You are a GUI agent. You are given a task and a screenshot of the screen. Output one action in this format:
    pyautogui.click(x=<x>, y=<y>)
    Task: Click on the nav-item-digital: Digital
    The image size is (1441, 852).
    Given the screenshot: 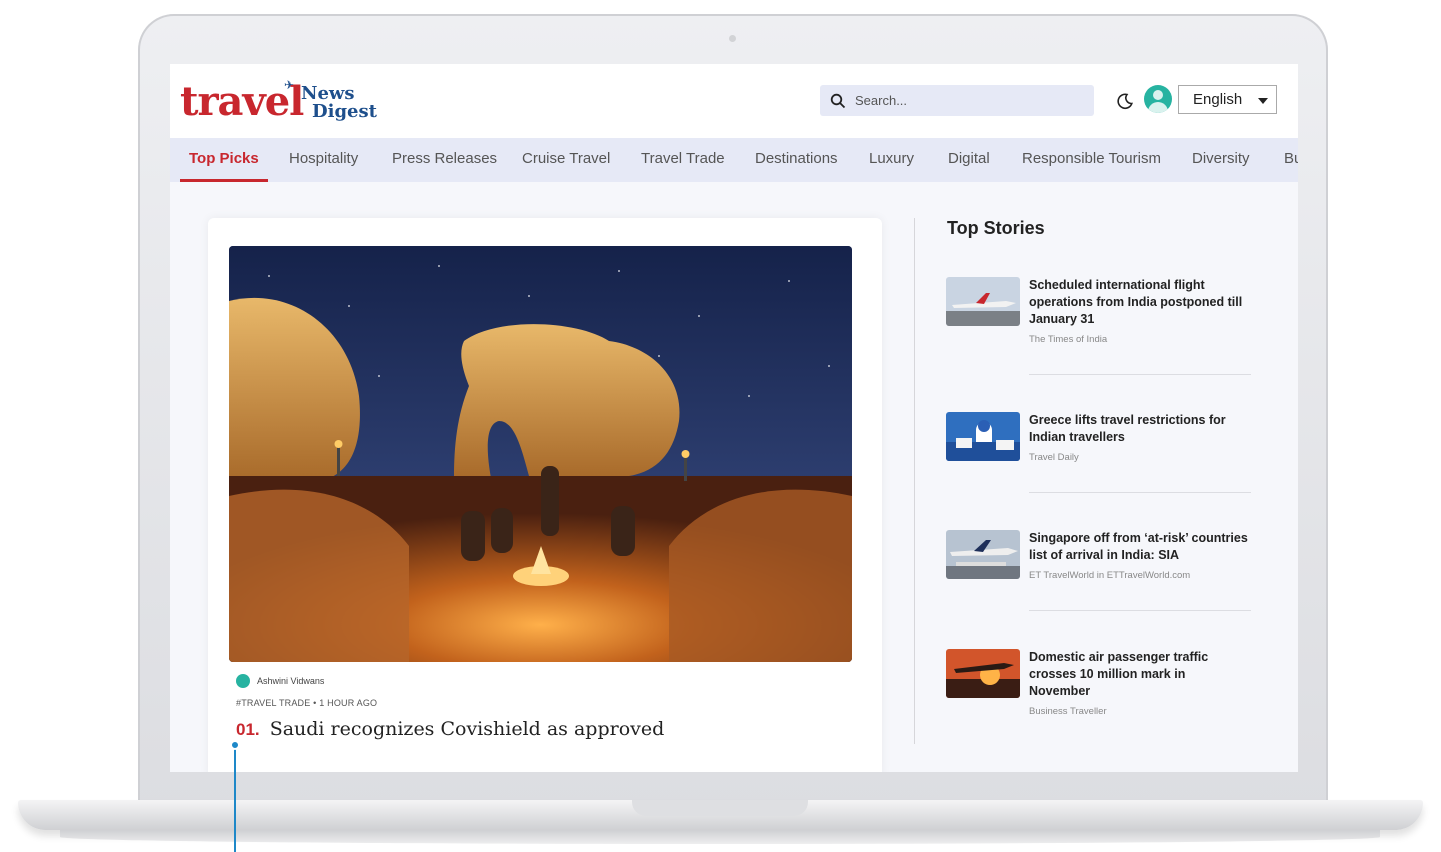 What is the action you would take?
    pyautogui.click(x=969, y=160)
    